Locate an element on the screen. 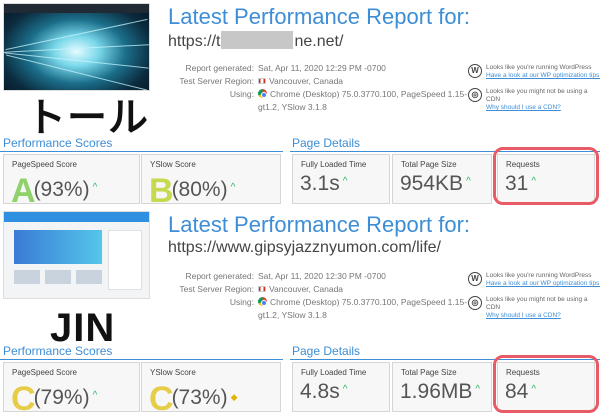 This screenshot has height=416, width=600. page-size-box: Total Page Size 1.96MB ^ is located at coordinates (442, 387).